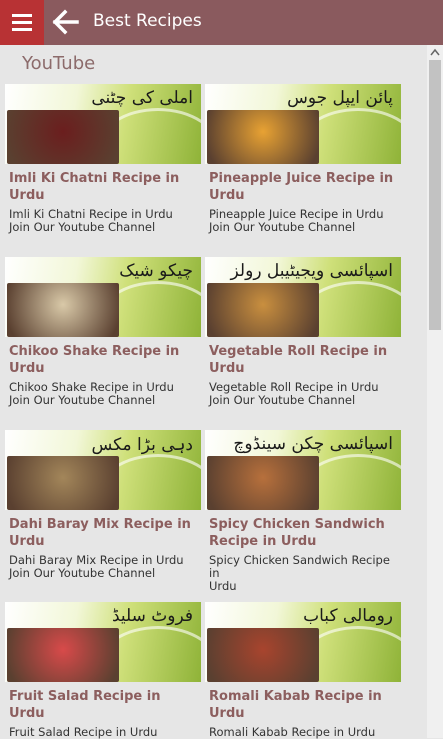  What do you see at coordinates (103, 533) in the screenshot?
I see `recipe-title: Dahi Baray Mix Recipe in Urdu` at bounding box center [103, 533].